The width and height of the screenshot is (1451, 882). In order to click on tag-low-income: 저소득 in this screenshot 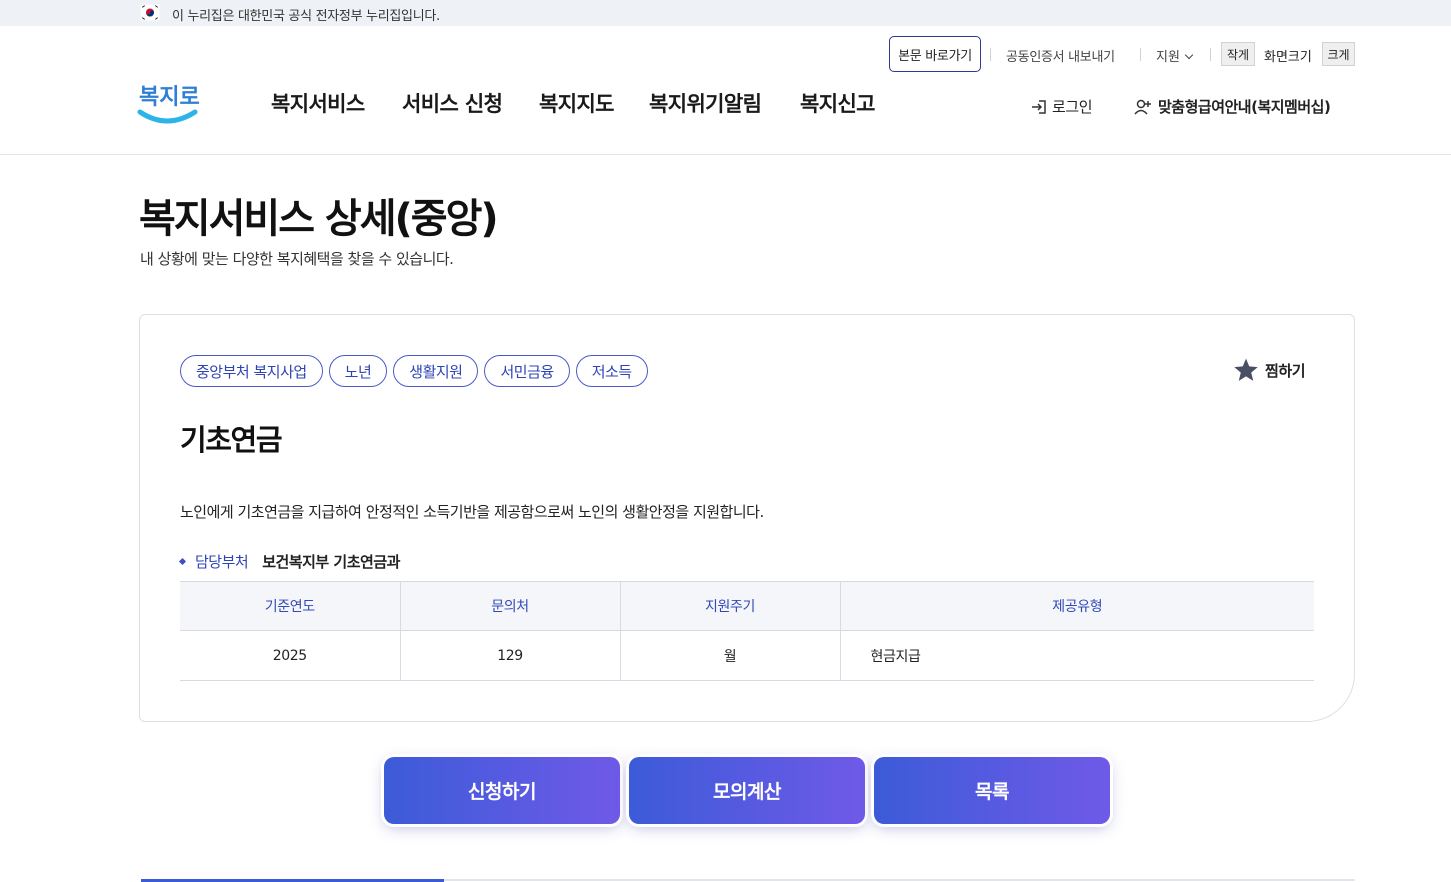, I will do `click(611, 371)`.